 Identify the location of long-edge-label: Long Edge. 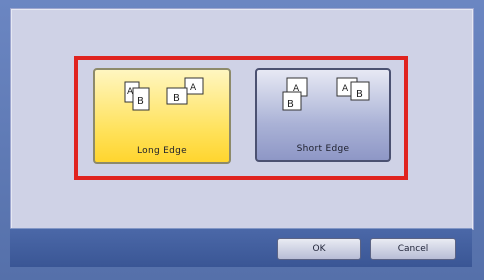
(162, 151).